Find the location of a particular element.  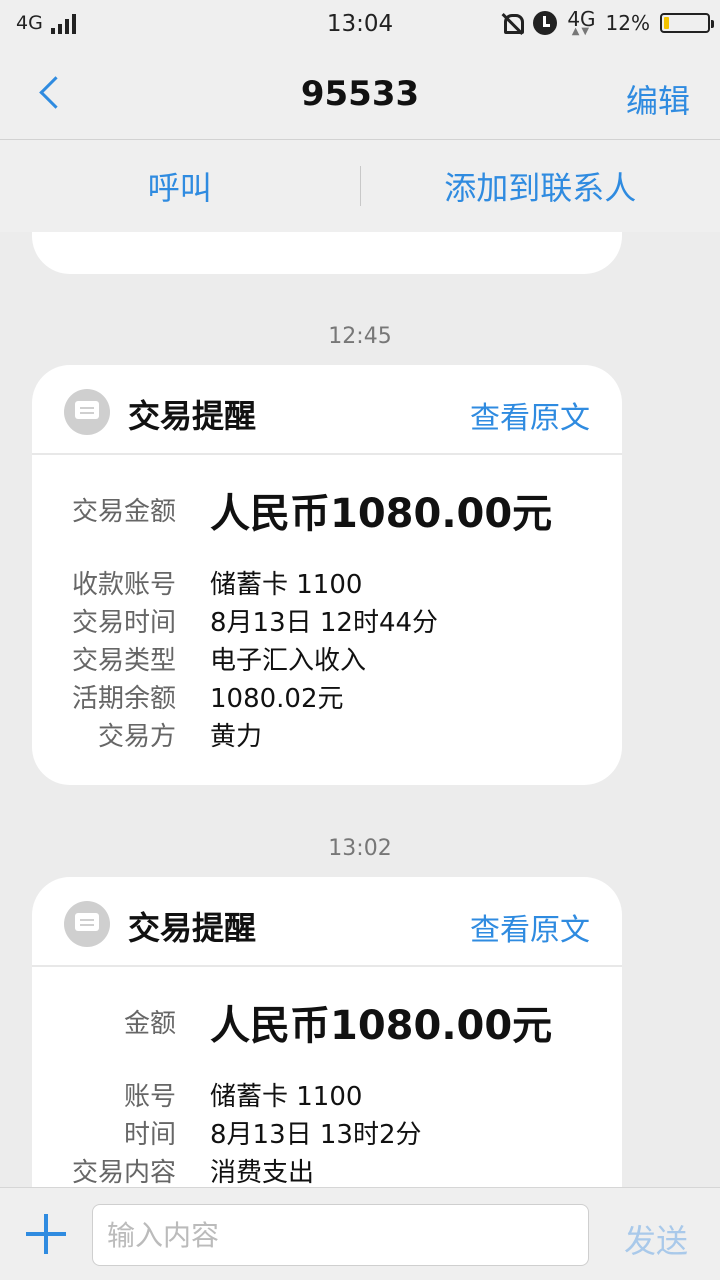

amount-row: 交易金额 人民币1080.00元 is located at coordinates (327, 511).